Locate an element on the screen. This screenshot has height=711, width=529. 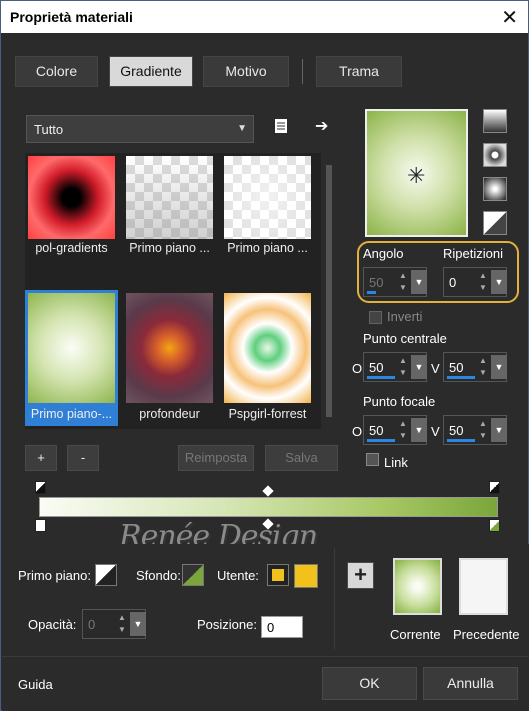
opacity-stop-right is located at coordinates (494, 487).